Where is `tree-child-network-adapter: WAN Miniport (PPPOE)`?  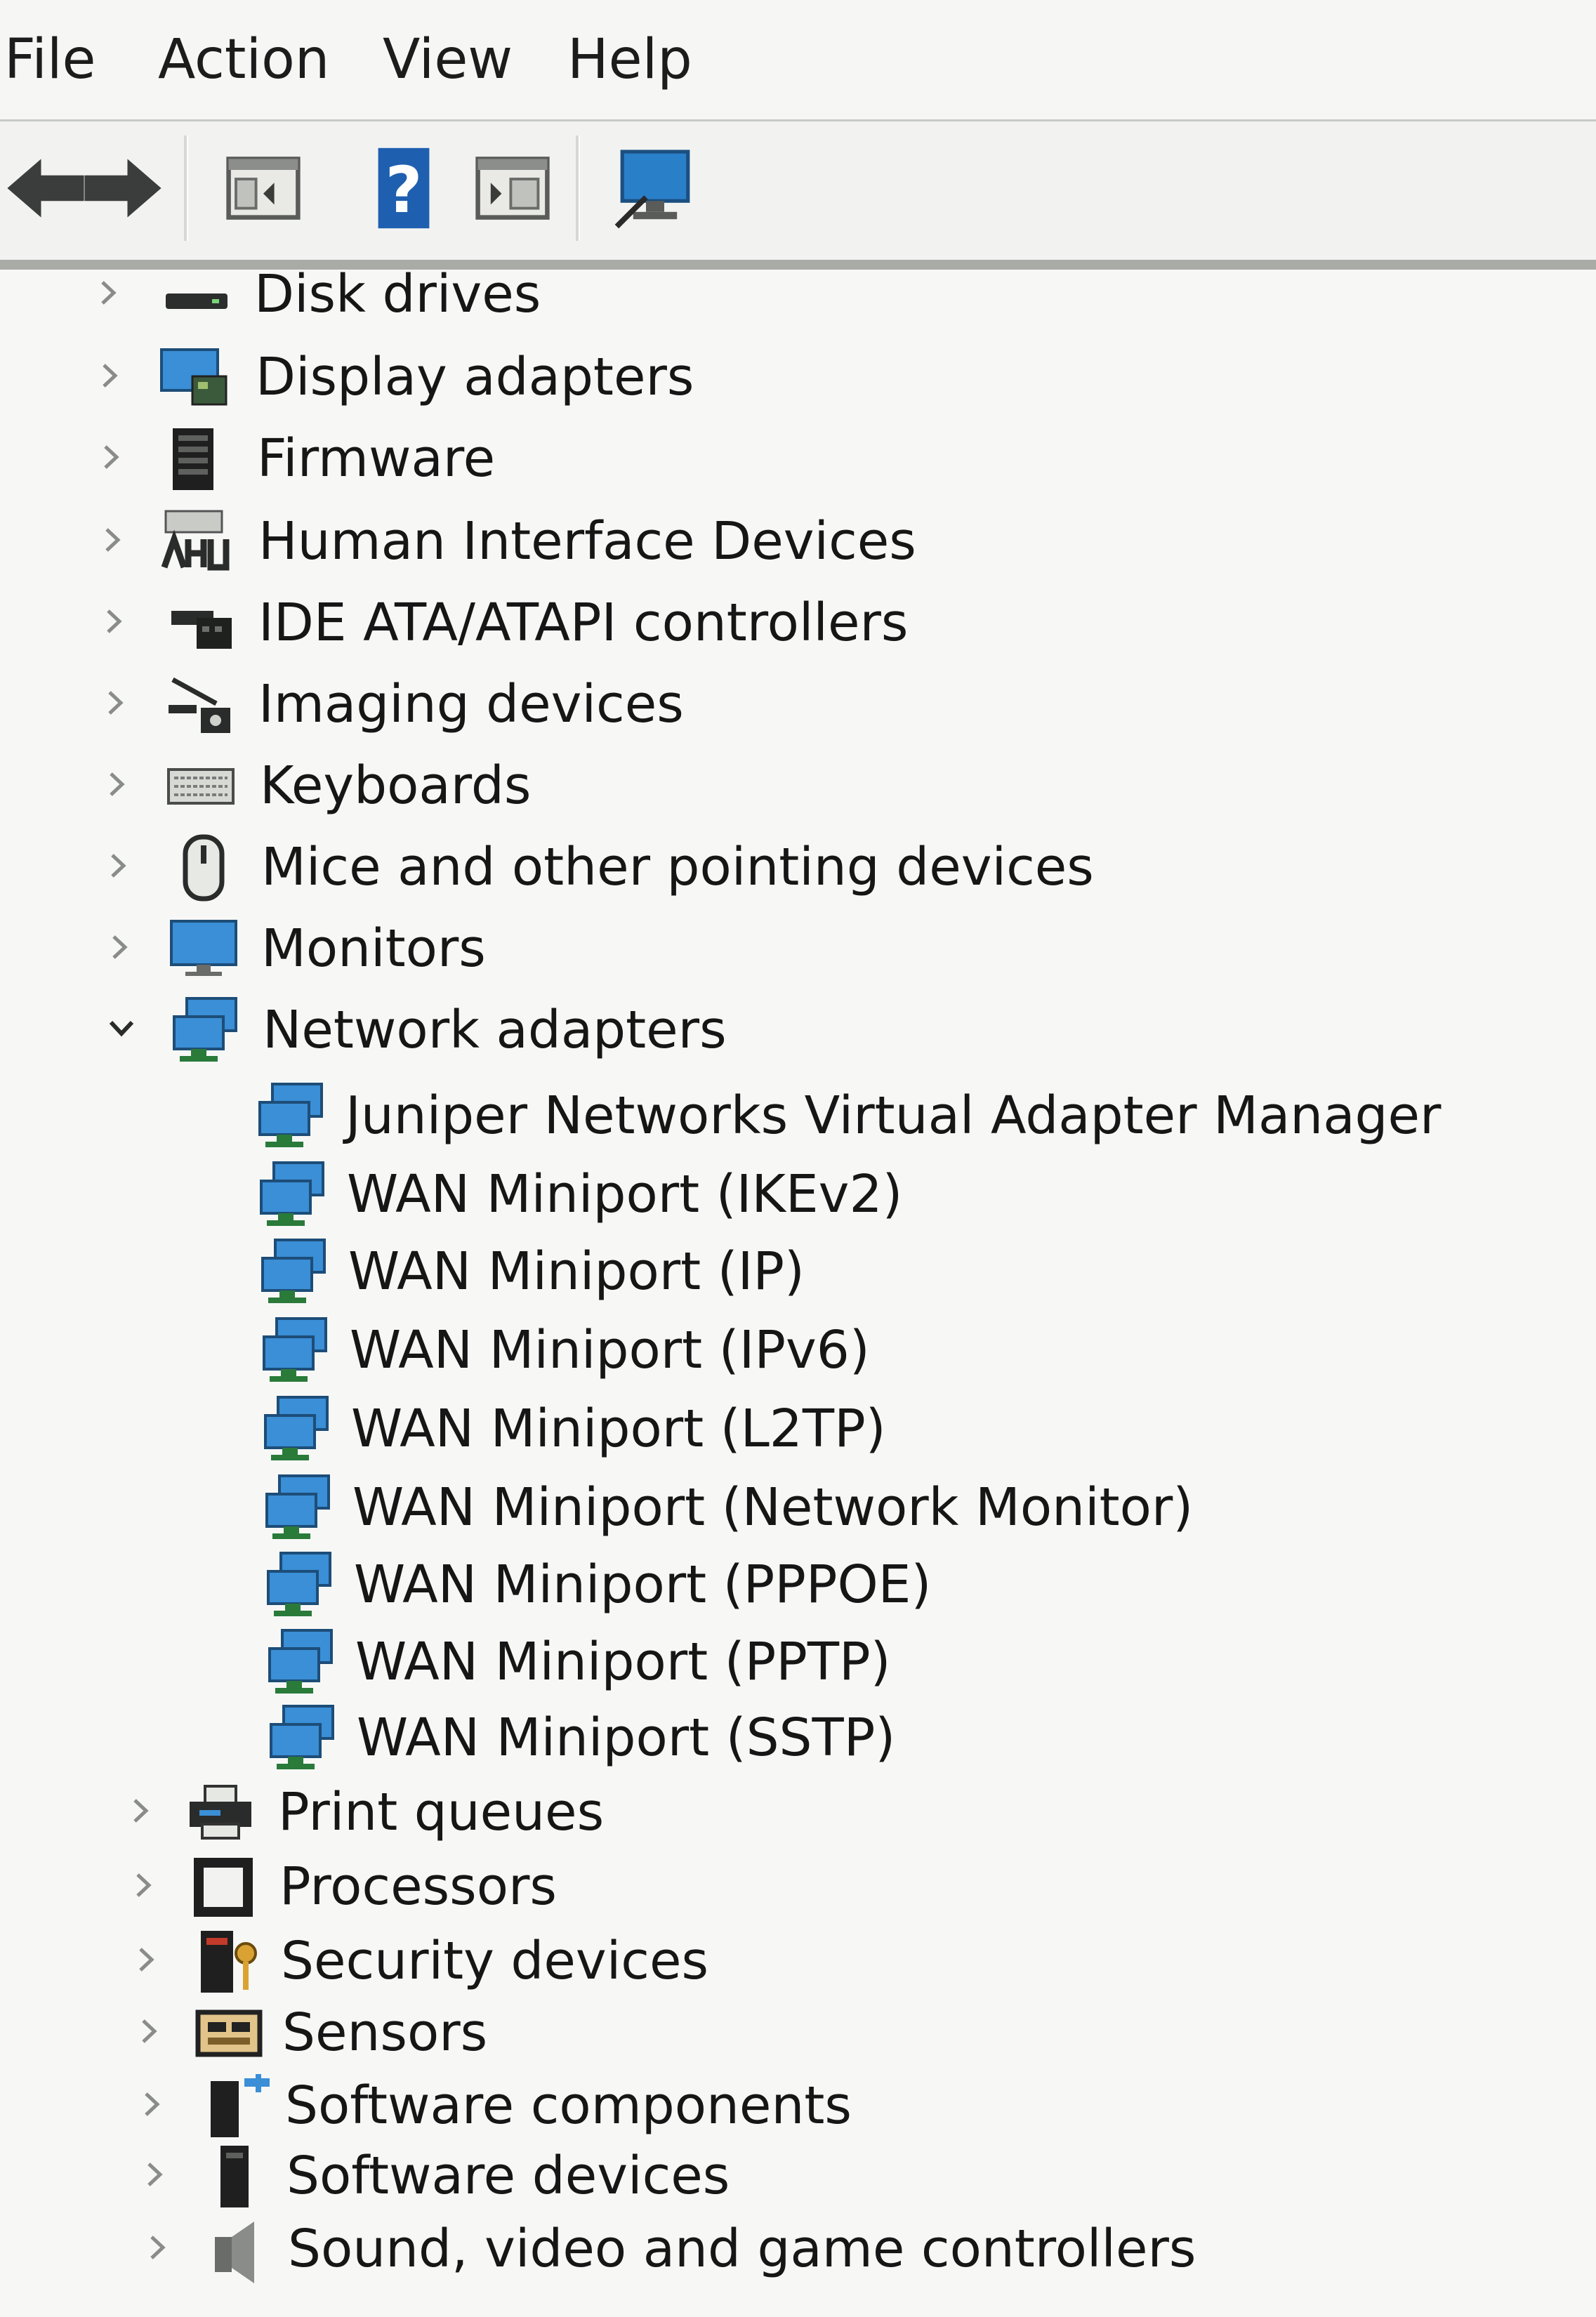
tree-child-network-adapter: WAN Miniport (PPPOE) is located at coordinates (798, 1584).